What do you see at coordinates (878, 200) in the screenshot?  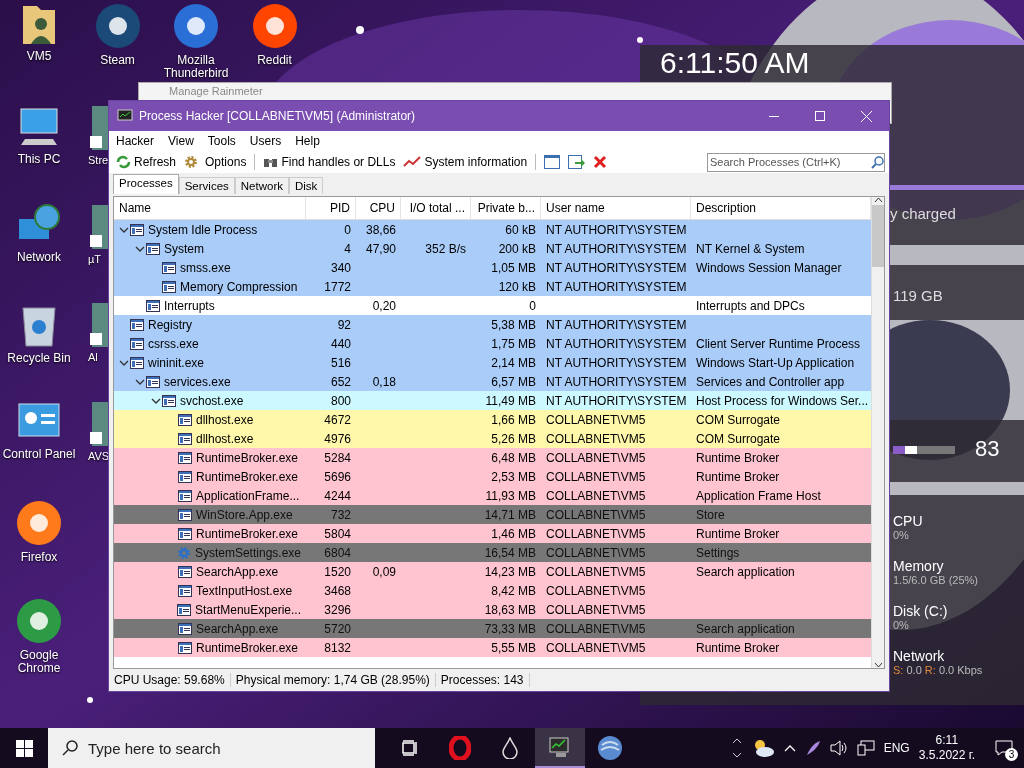 I see `scroll-up-icon` at bounding box center [878, 200].